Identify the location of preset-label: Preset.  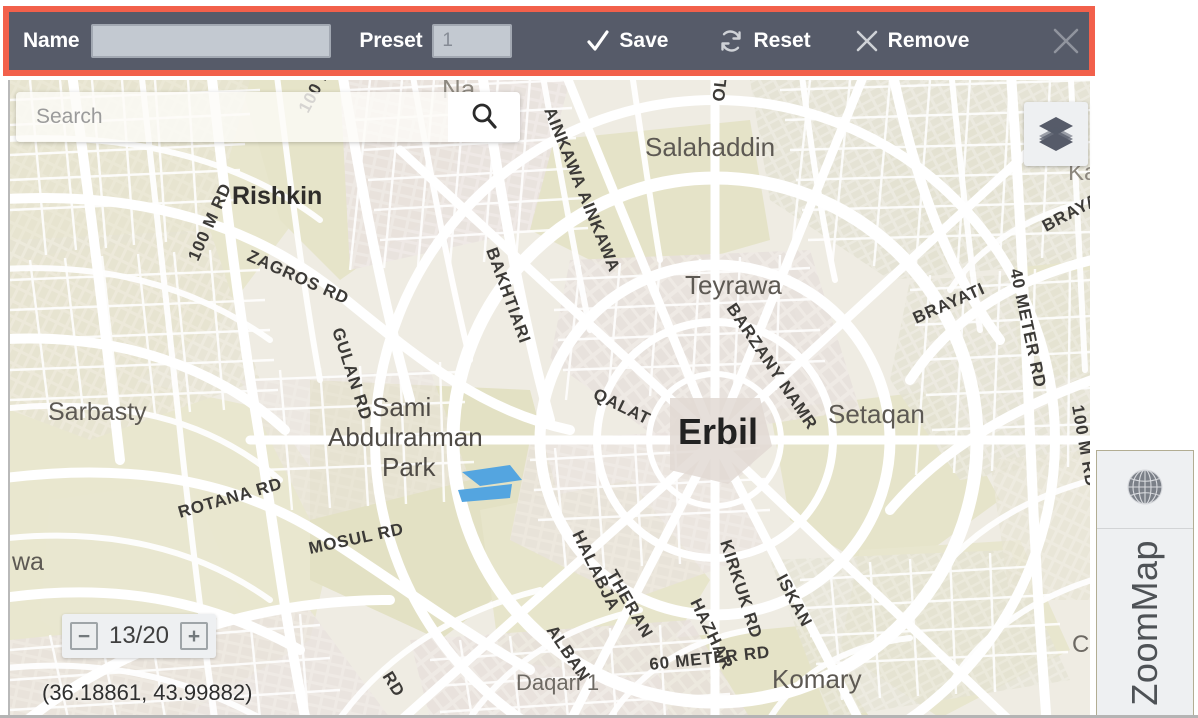
(391, 40).